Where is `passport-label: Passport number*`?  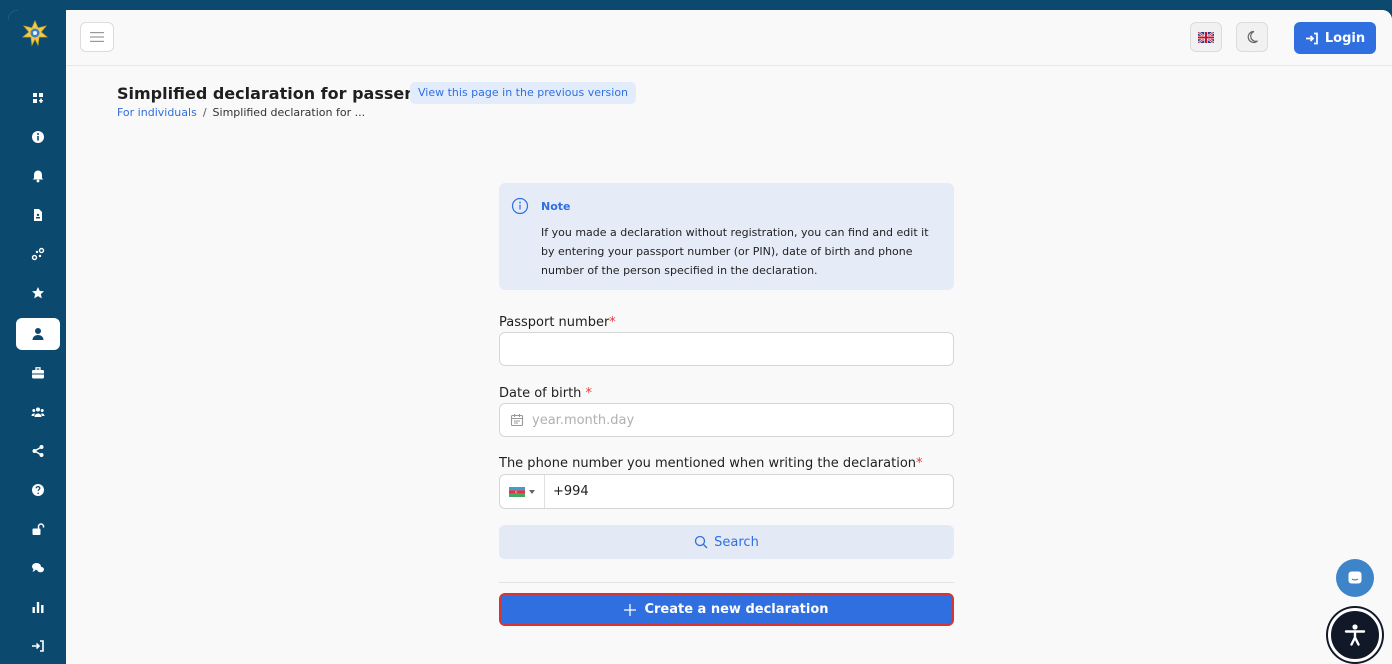
passport-label: Passport number* is located at coordinates (557, 322).